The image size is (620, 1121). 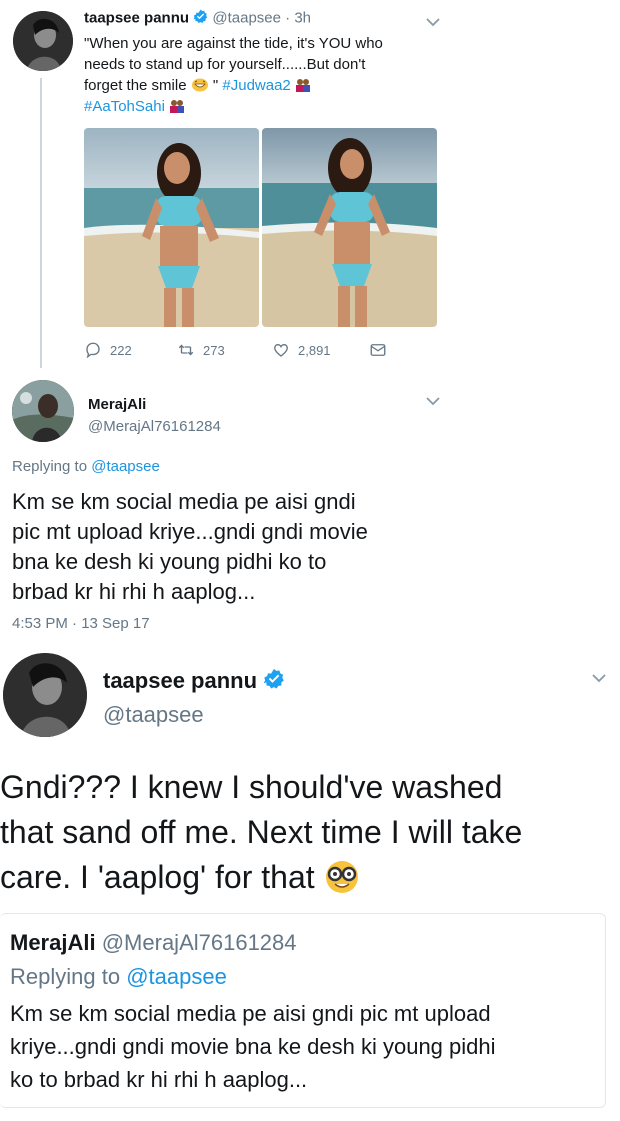 I want to click on hashtag-link: #AaTohSahi, so click(x=124, y=106).